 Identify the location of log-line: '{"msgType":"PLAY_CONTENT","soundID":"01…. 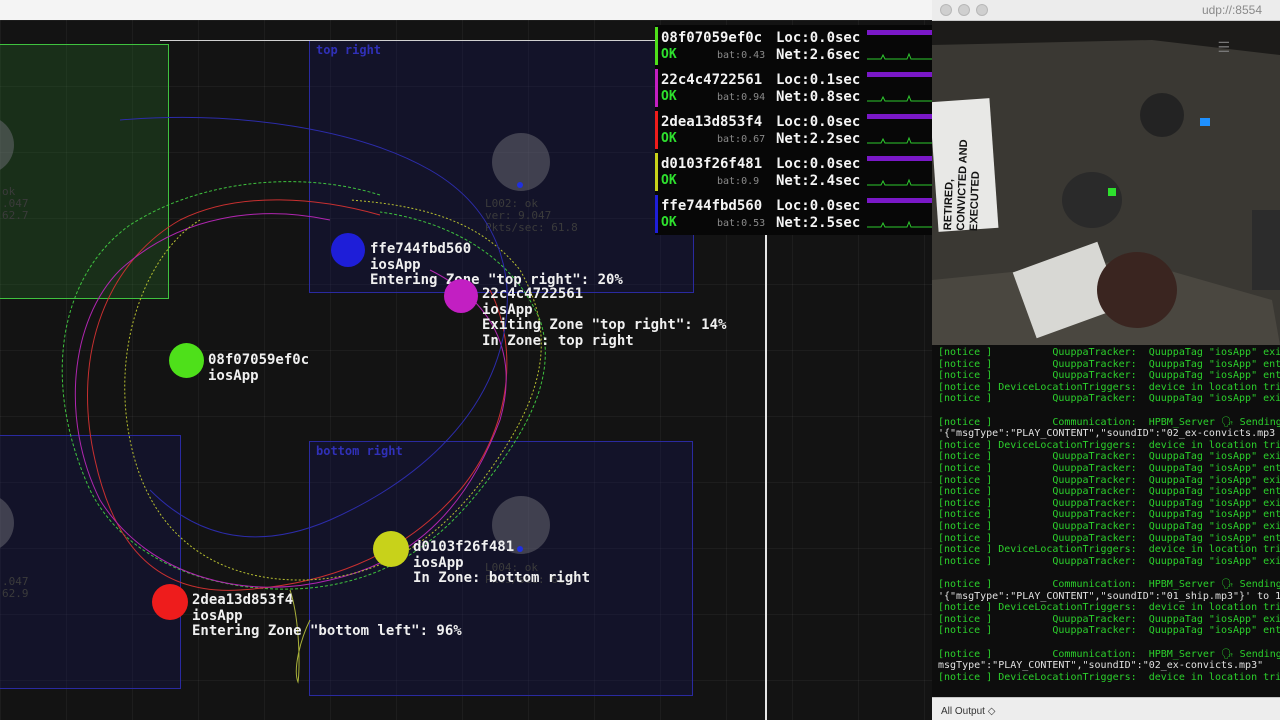
(1109, 596).